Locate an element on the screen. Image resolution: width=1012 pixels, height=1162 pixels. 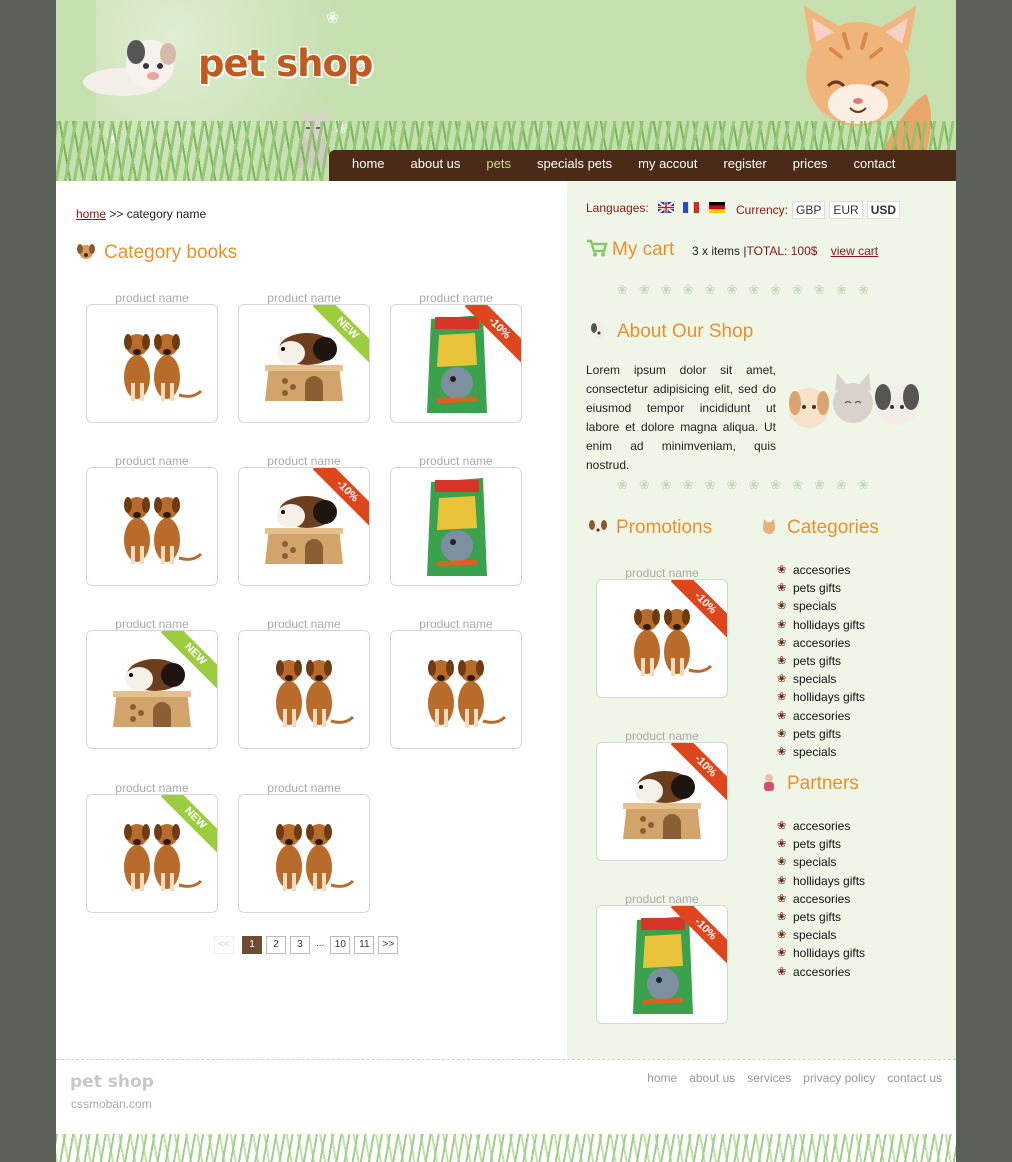
footer-link-home: home is located at coordinates (662, 1078).